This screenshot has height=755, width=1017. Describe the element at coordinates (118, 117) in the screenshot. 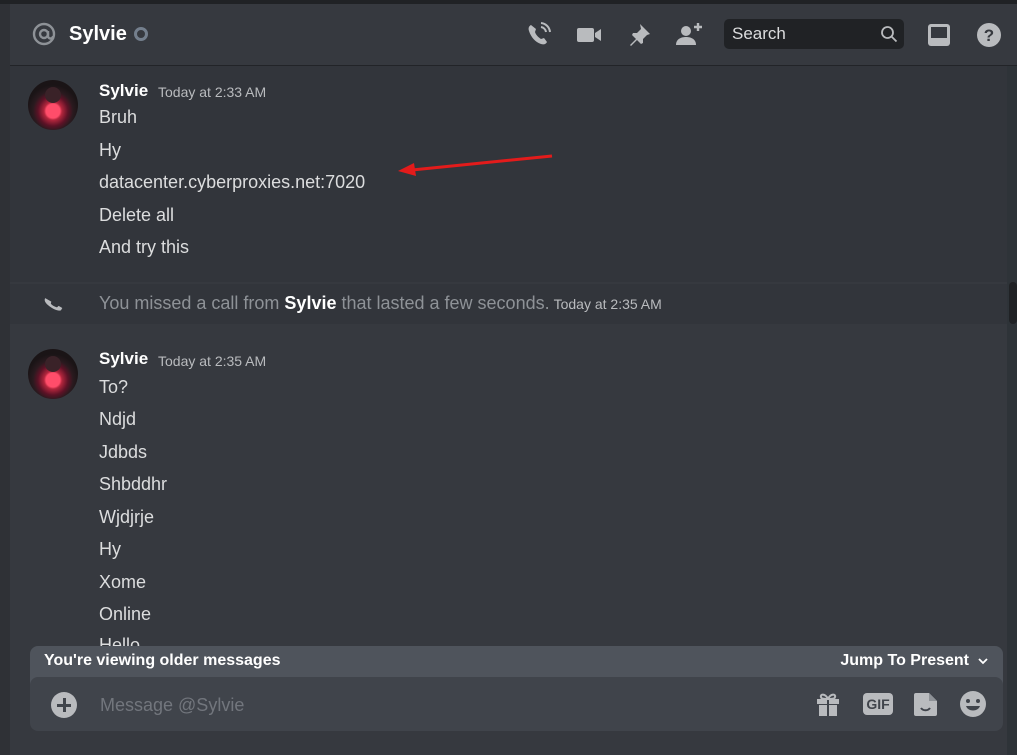

I see `message-text: Bruh` at that location.